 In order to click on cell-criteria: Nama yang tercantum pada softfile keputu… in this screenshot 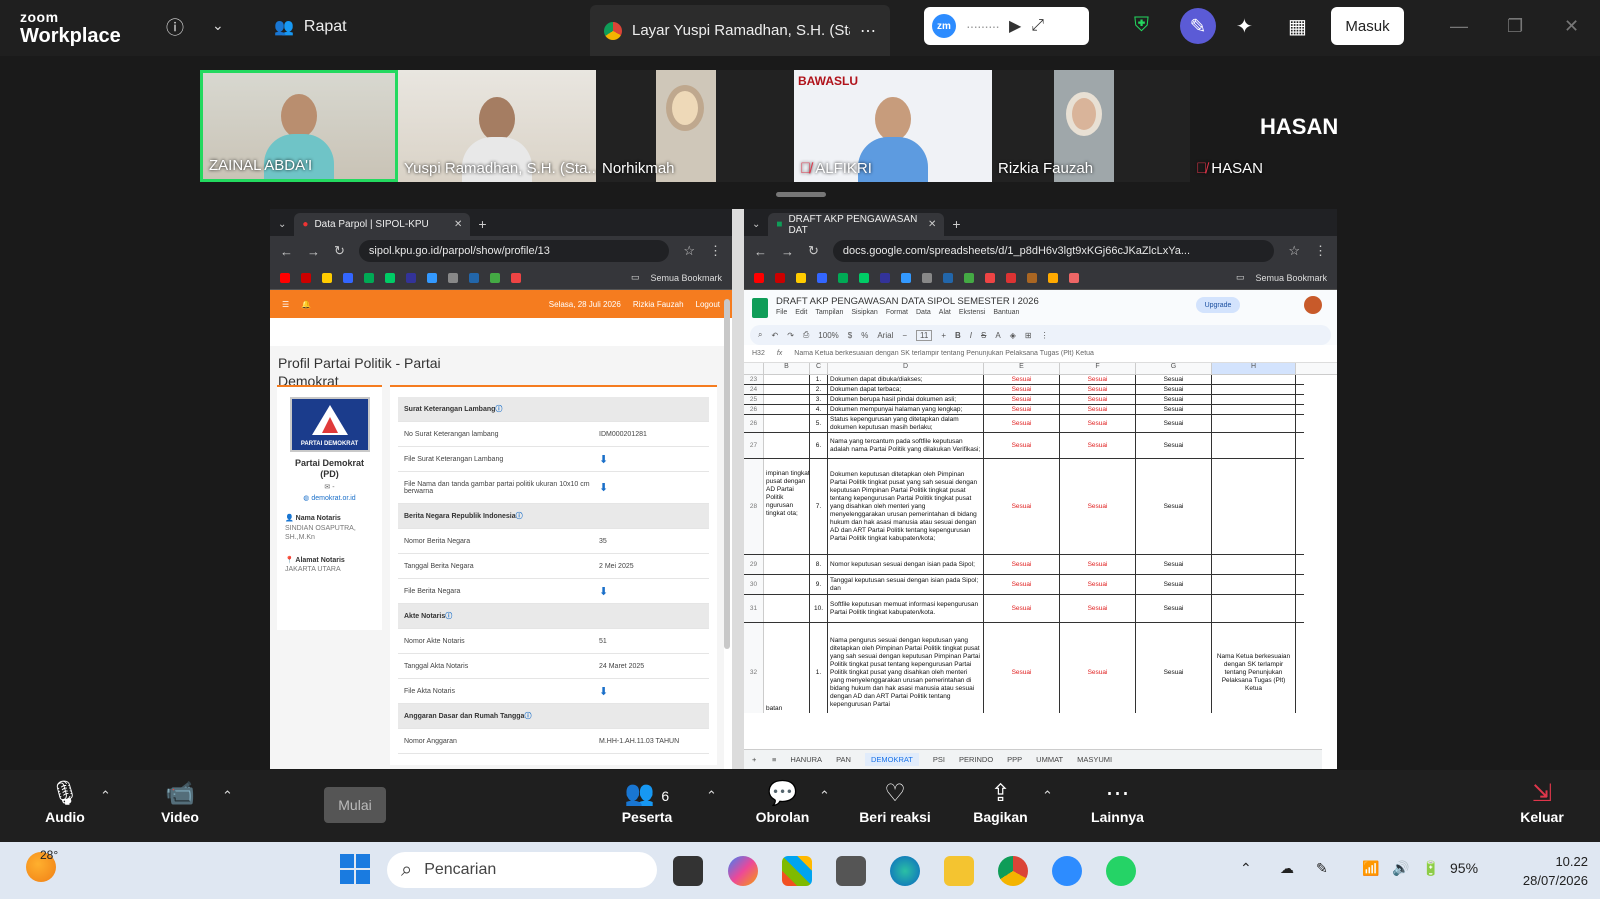, I will do `click(906, 445)`.